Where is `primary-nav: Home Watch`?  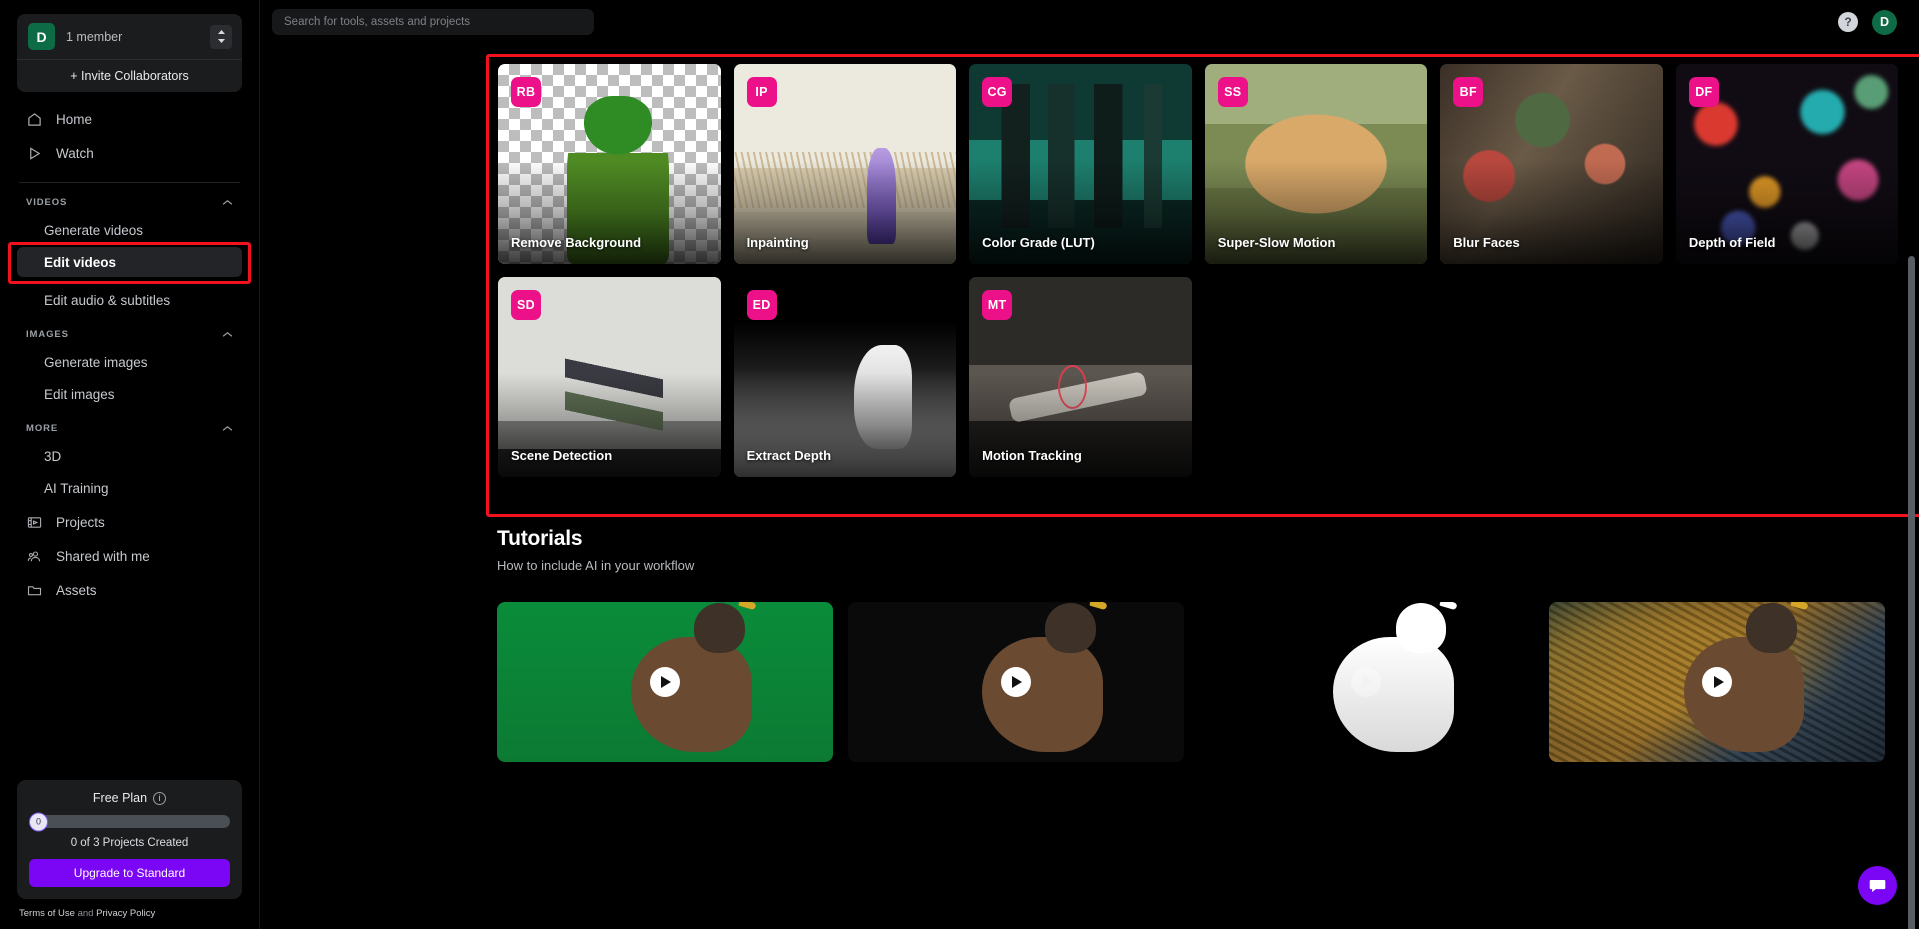 primary-nav: Home Watch is located at coordinates (129, 138).